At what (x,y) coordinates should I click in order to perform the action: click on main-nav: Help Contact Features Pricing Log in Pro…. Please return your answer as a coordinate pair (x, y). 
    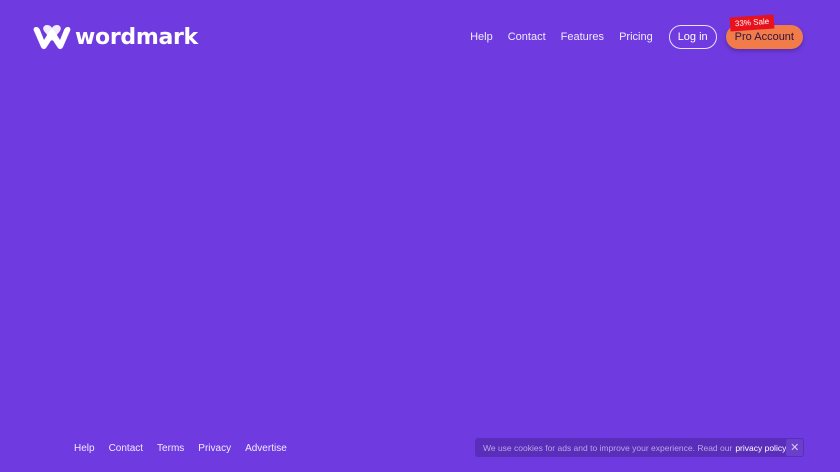
    Looking at the image, I should click on (636, 31).